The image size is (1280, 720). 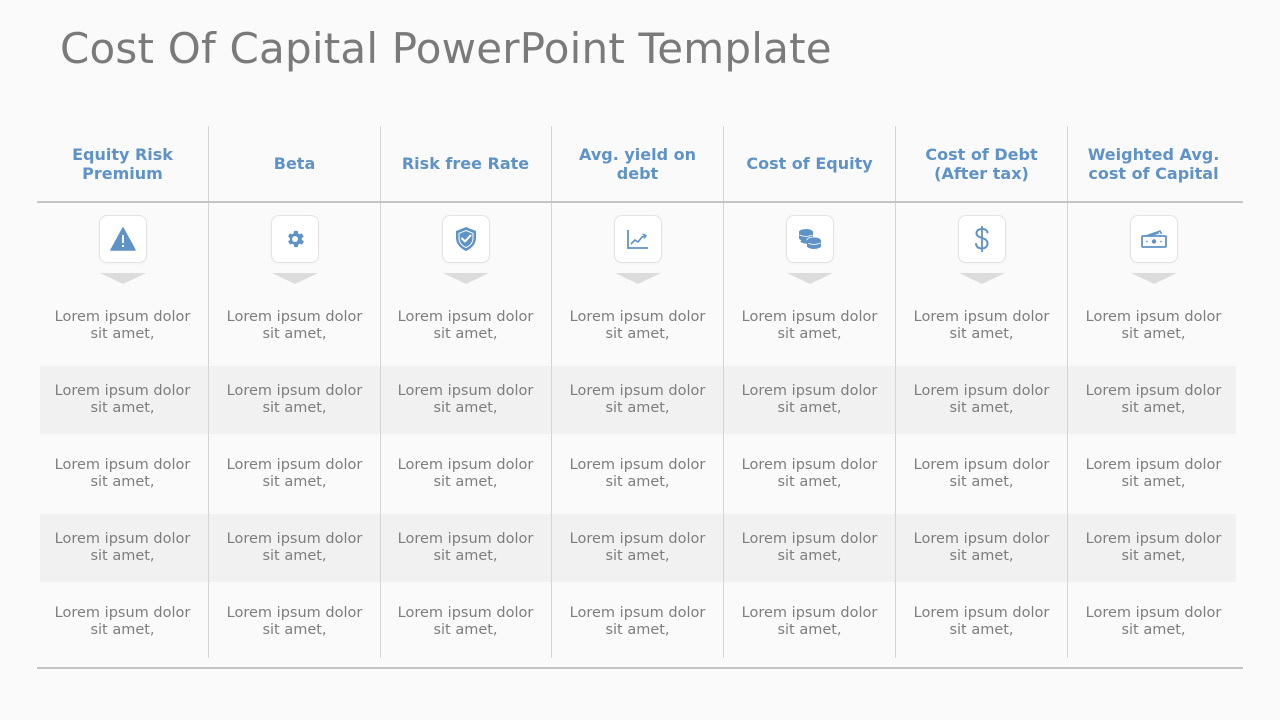 What do you see at coordinates (809, 163) in the screenshot?
I see `column-header: Cost of Equity` at bounding box center [809, 163].